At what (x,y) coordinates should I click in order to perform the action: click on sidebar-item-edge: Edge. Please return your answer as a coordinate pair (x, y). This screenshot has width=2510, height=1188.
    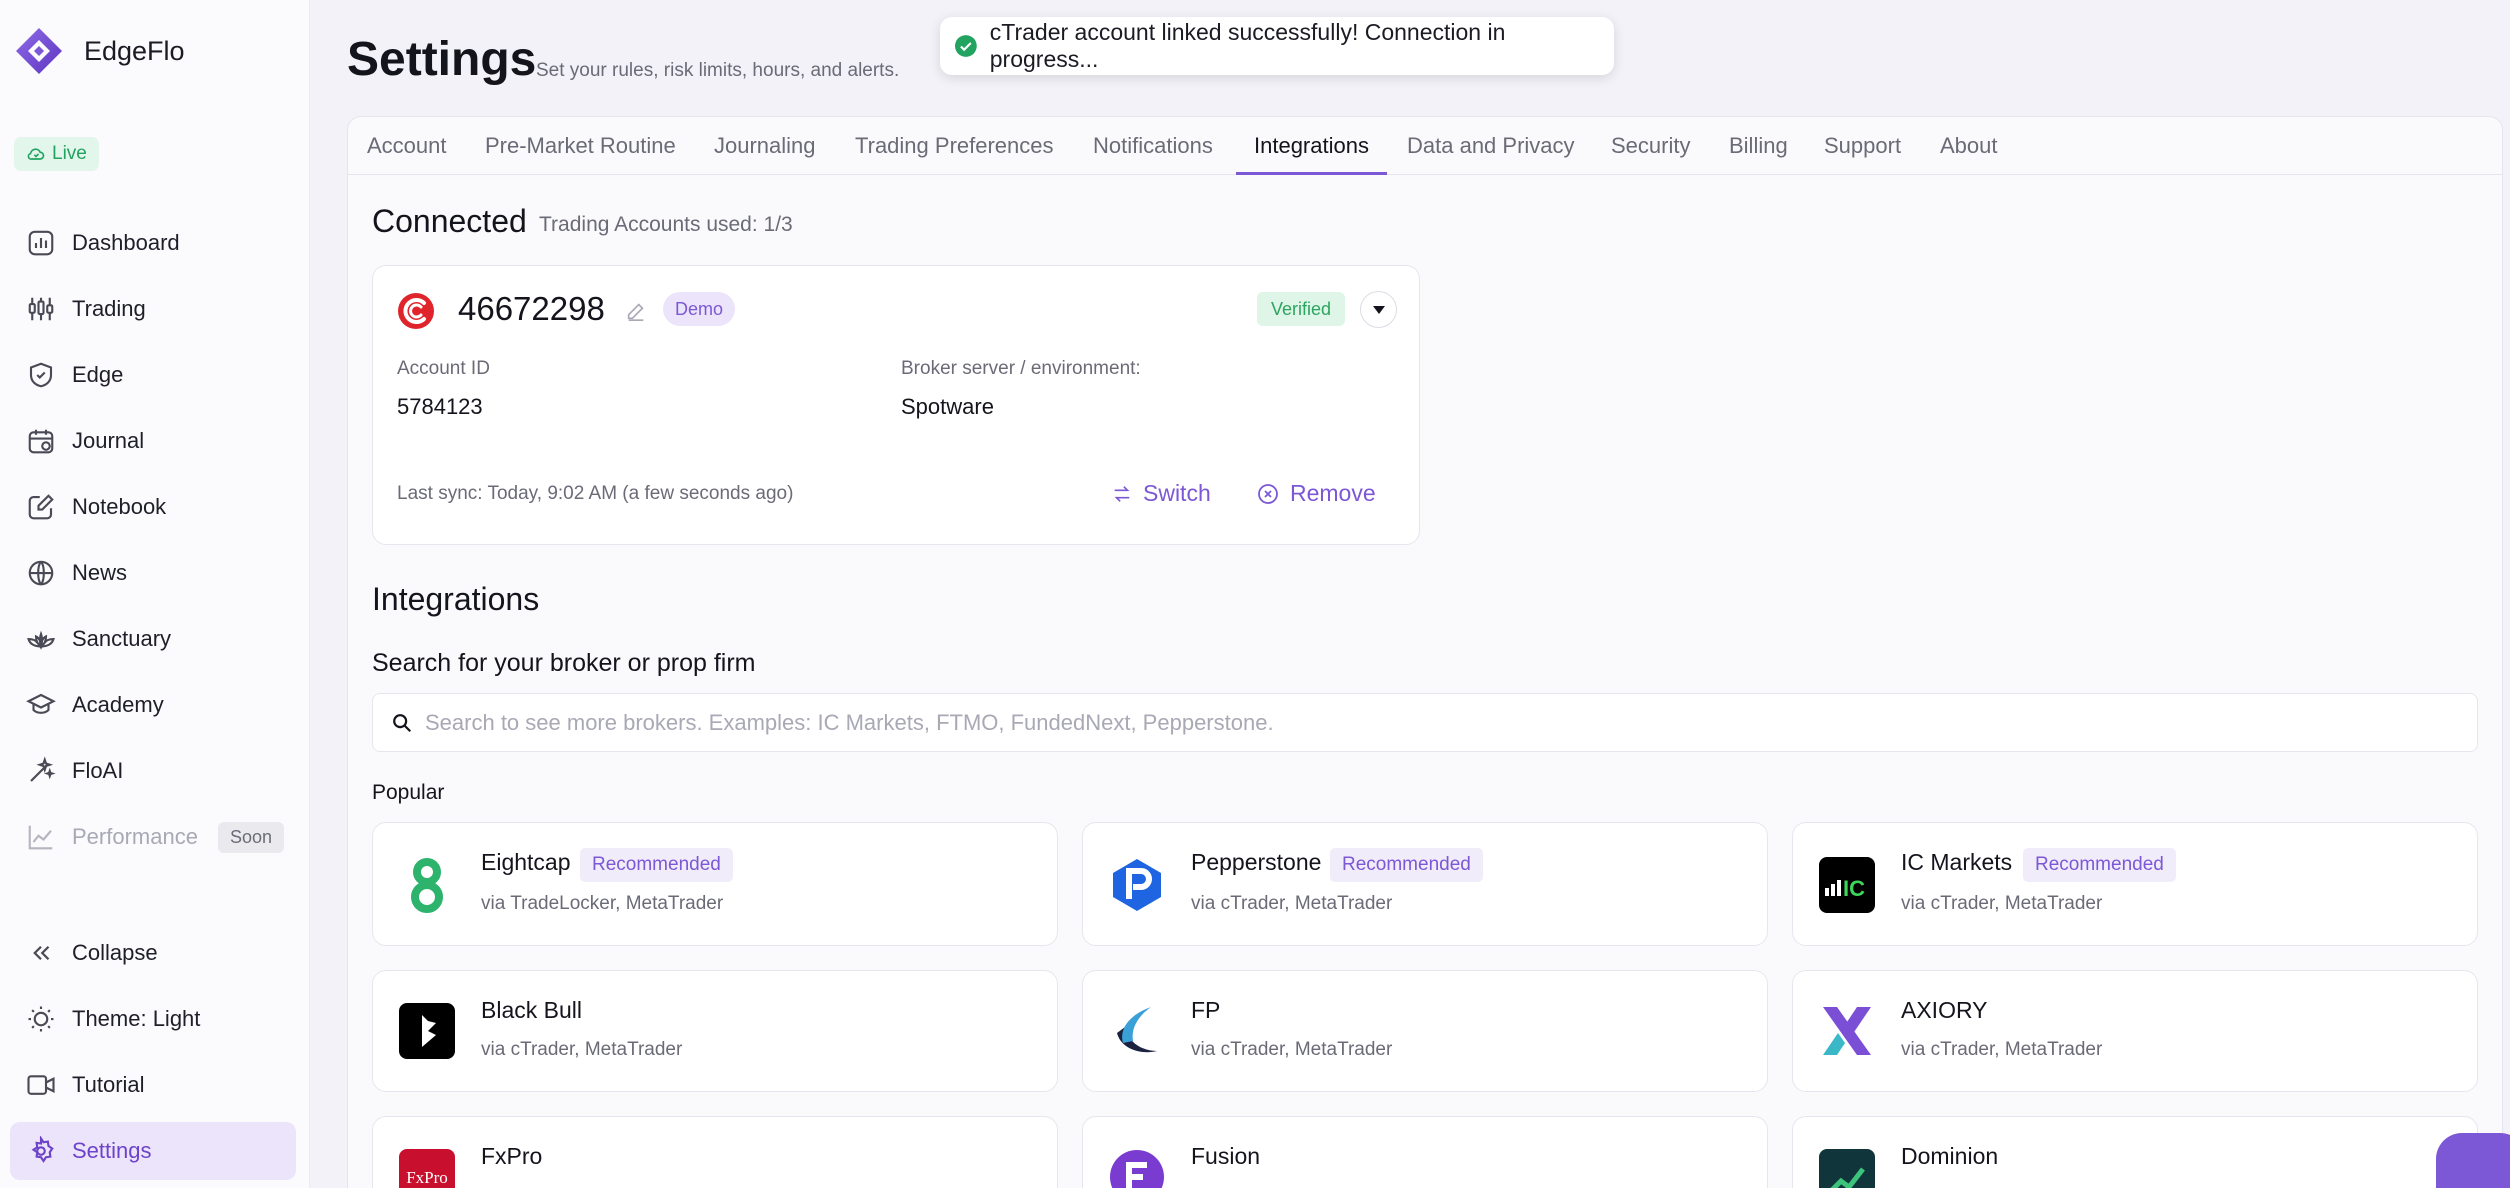
    Looking at the image, I should click on (153, 375).